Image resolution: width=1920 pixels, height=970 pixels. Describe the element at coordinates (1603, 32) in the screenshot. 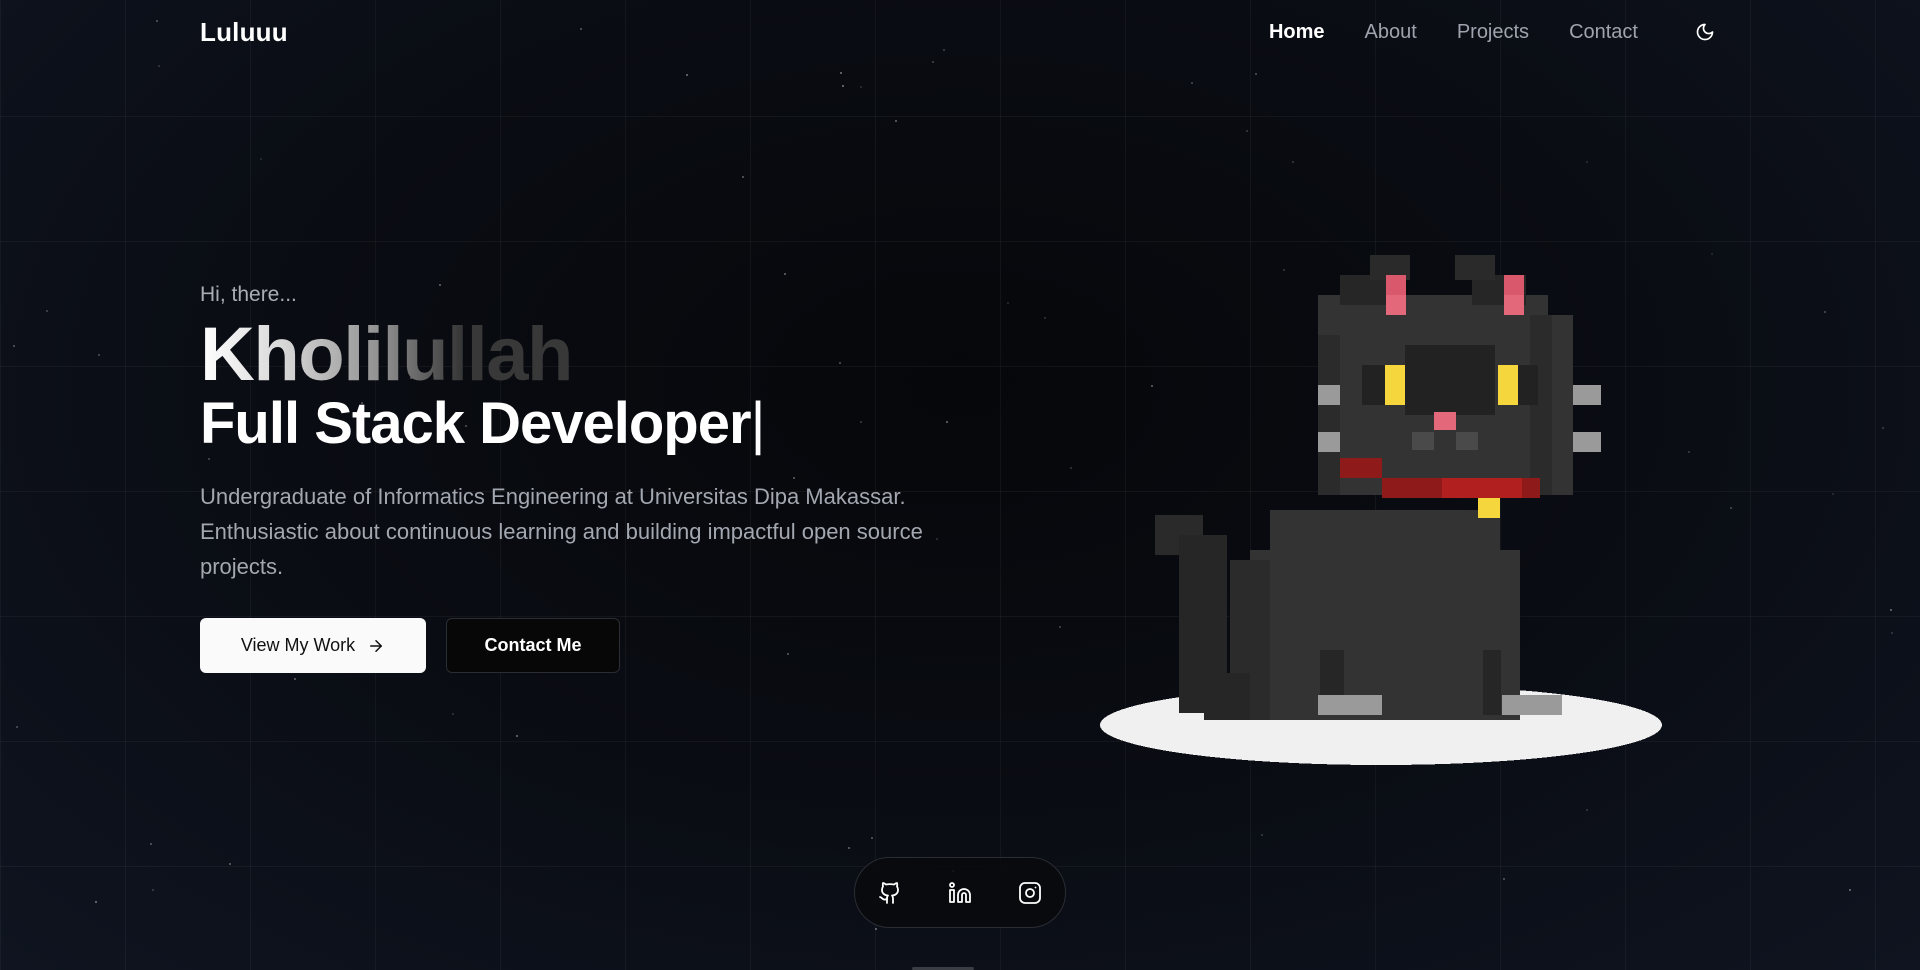

I see `nav-link-contact: Contact` at that location.